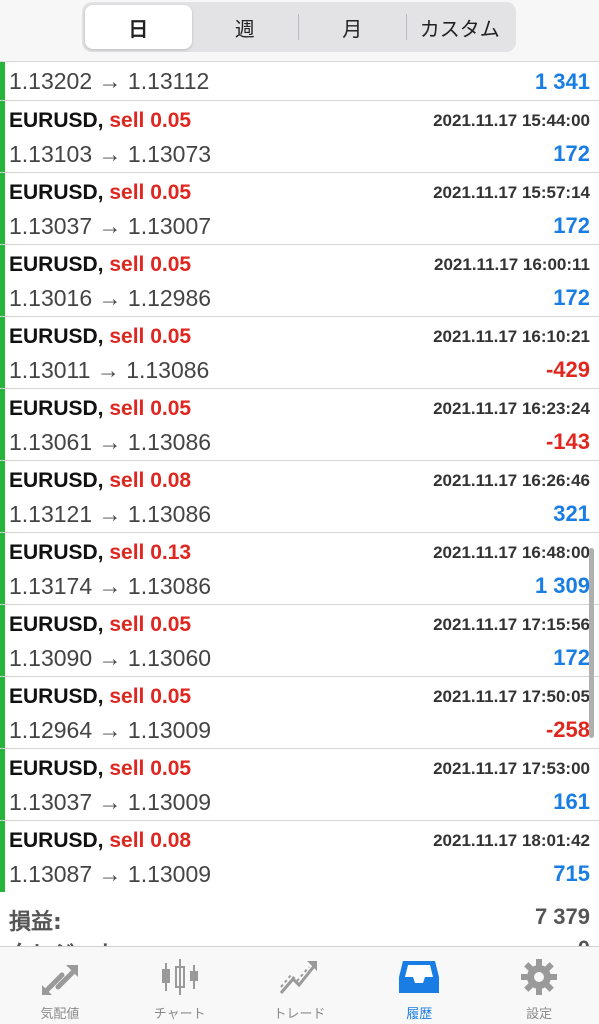 This screenshot has width=599, height=1024. Describe the element at coordinates (562, 585) in the screenshot. I see `trade-profit: 1 309` at that location.